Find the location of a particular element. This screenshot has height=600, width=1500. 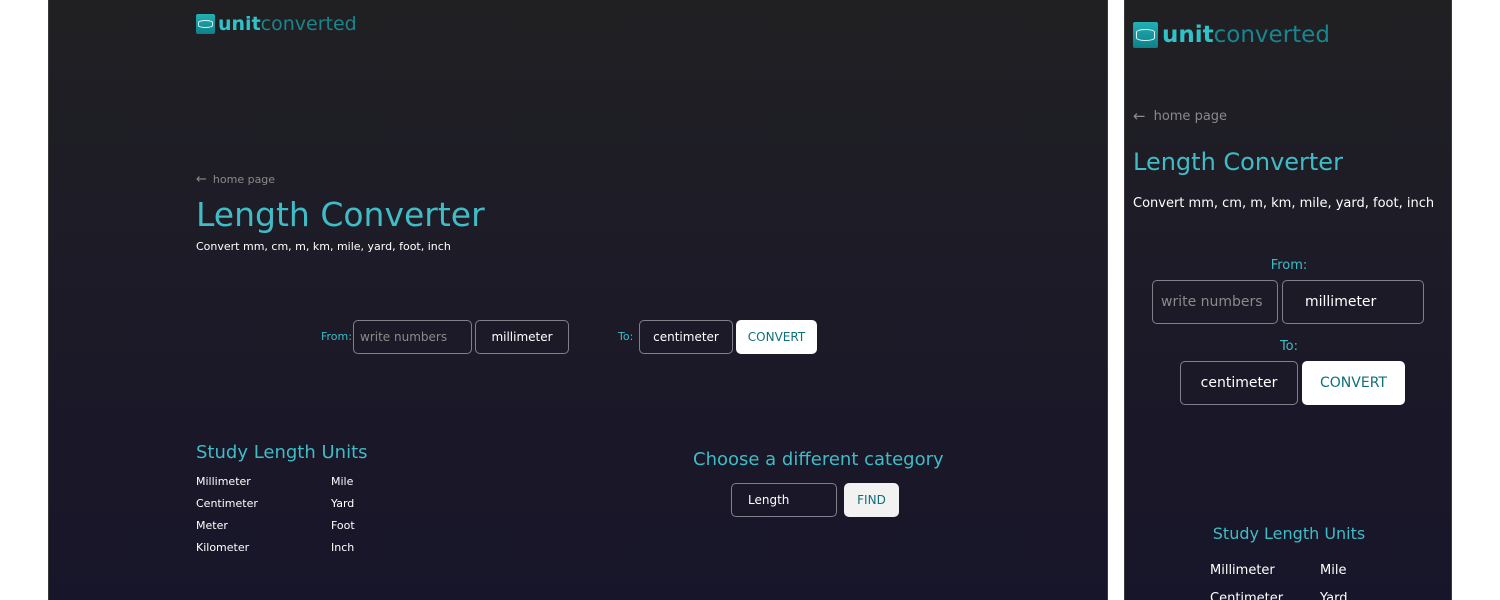

find-button: FIND is located at coordinates (871, 500).